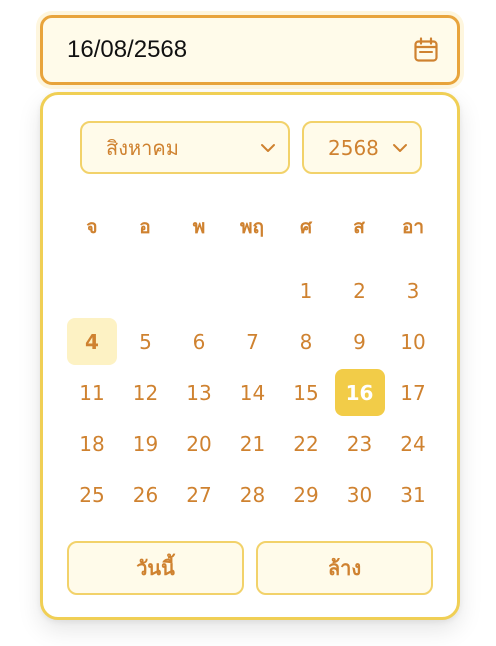 Image resolution: width=496 pixels, height=646 pixels. Describe the element at coordinates (146, 494) in the screenshot. I see `day-cell: 26` at that location.